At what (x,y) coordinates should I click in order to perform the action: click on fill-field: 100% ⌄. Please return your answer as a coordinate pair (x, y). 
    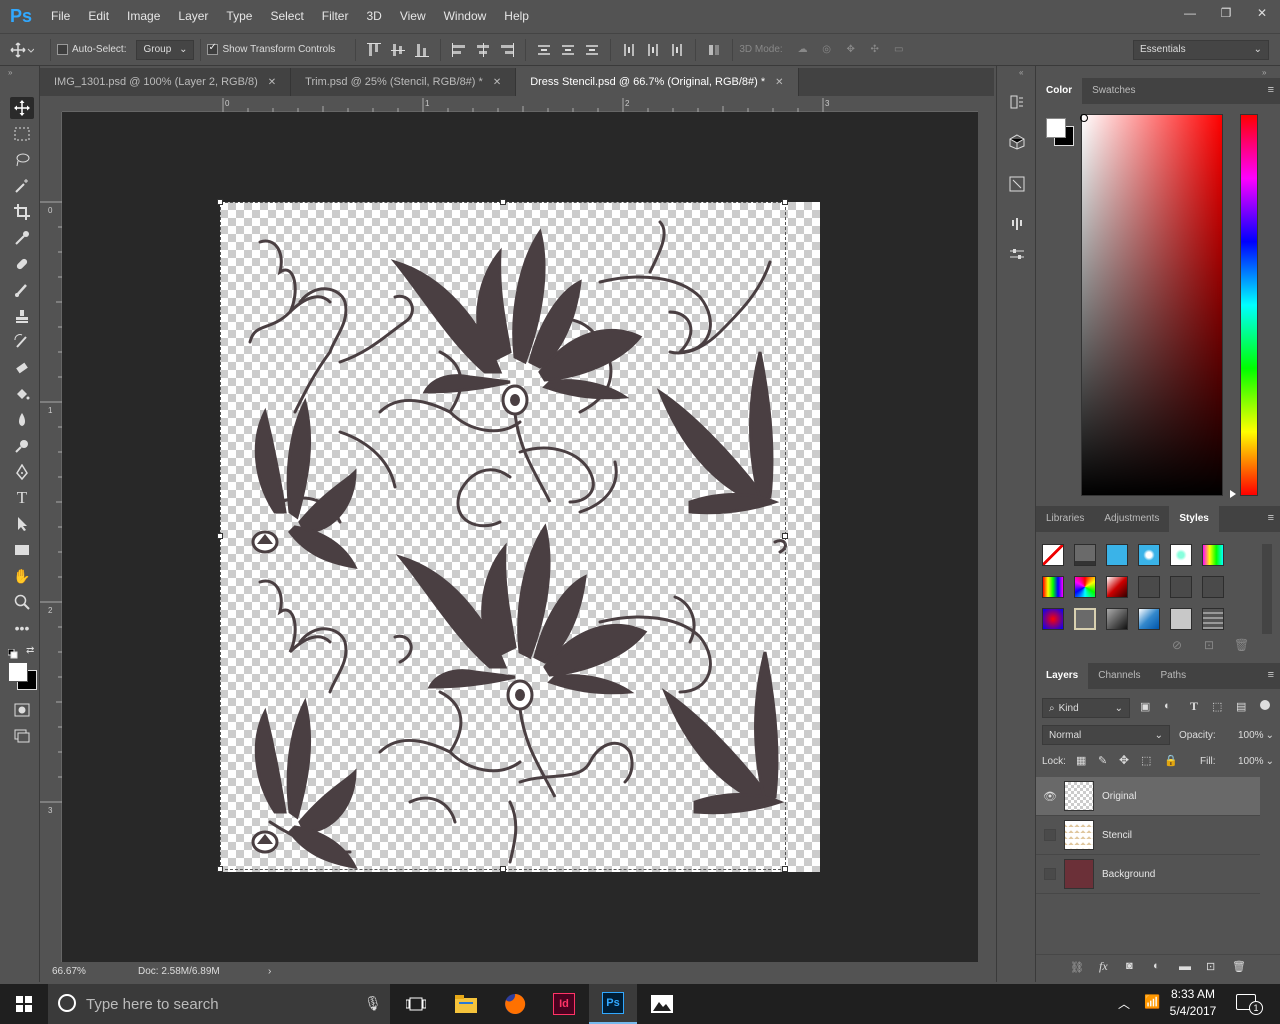
    Looking at the image, I should click on (1256, 761).